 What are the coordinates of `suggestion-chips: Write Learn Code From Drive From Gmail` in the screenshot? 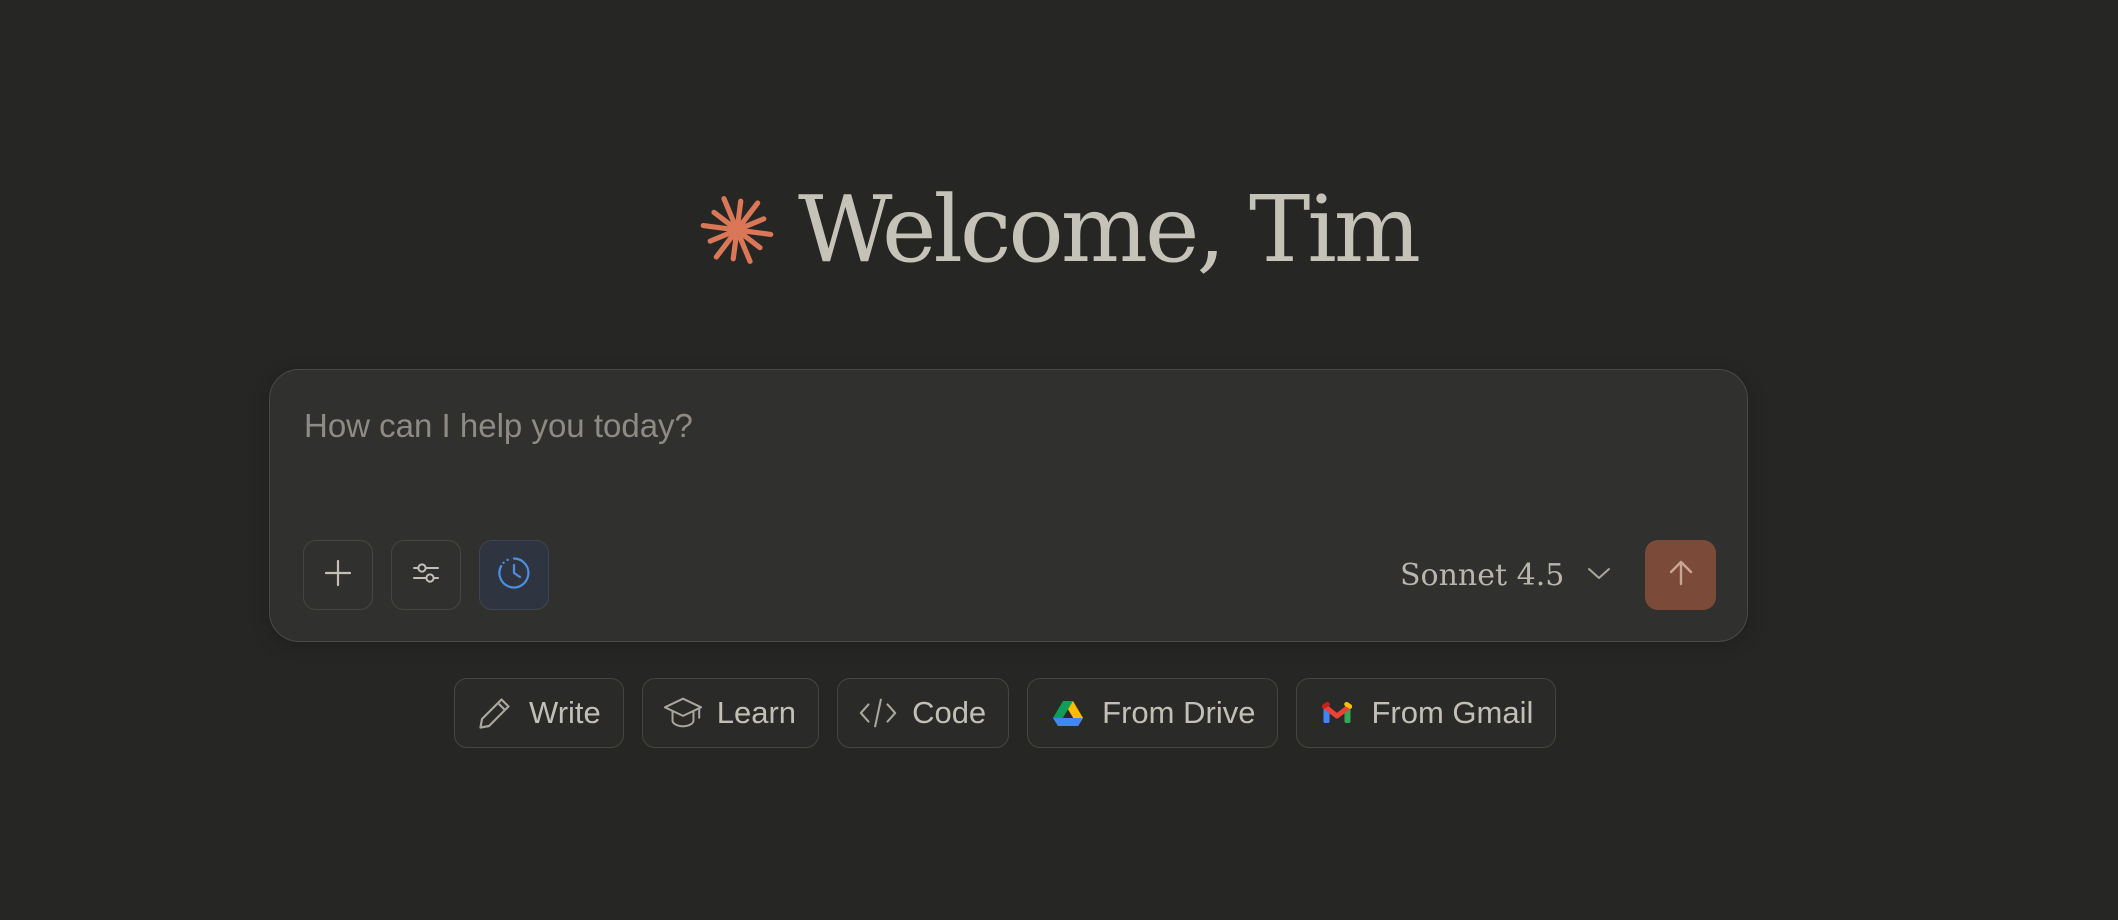 It's located at (1005, 713).